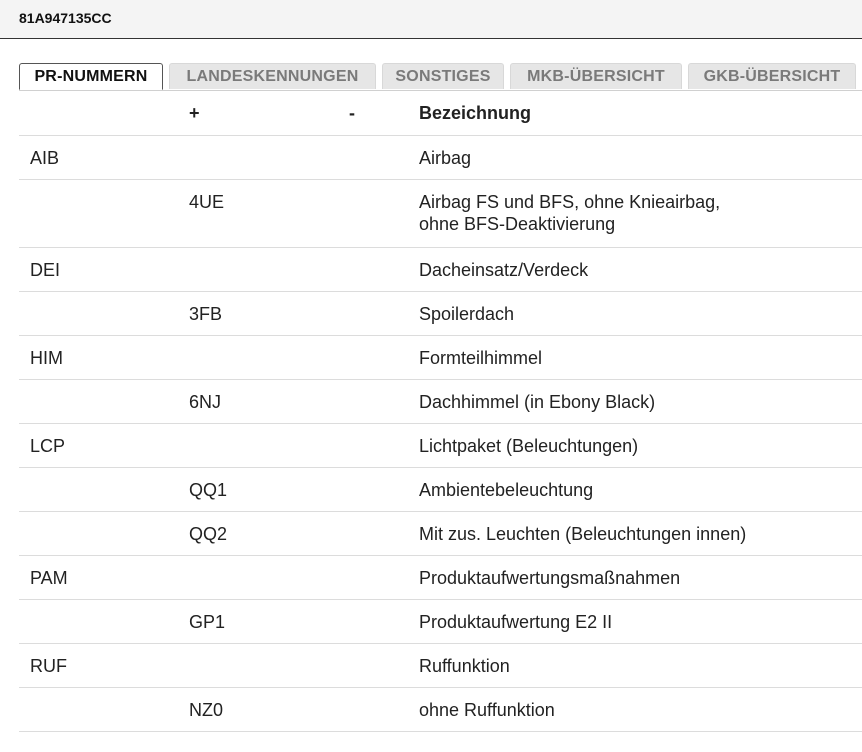 The height and width of the screenshot is (752, 862). Describe the element at coordinates (49, 578) in the screenshot. I see `family-cell: PAM` at that location.